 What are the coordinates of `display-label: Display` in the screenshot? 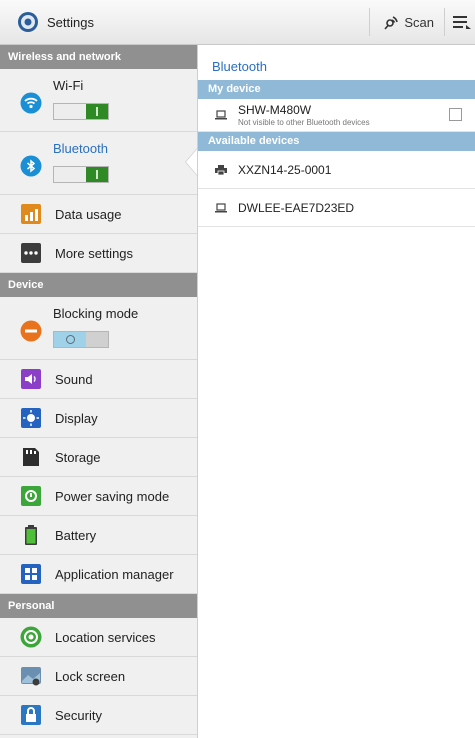 It's located at (76, 418).